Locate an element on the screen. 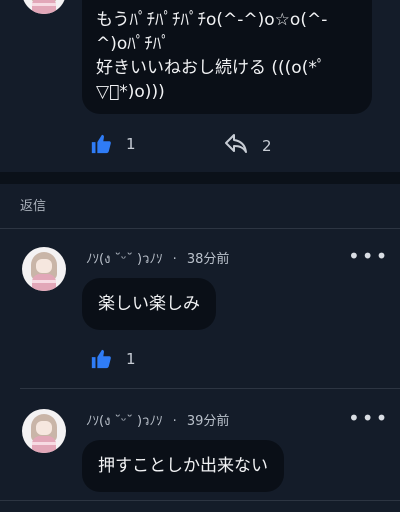 The image size is (400, 512). reply-bubble: 押すことしか出来ない is located at coordinates (183, 466).